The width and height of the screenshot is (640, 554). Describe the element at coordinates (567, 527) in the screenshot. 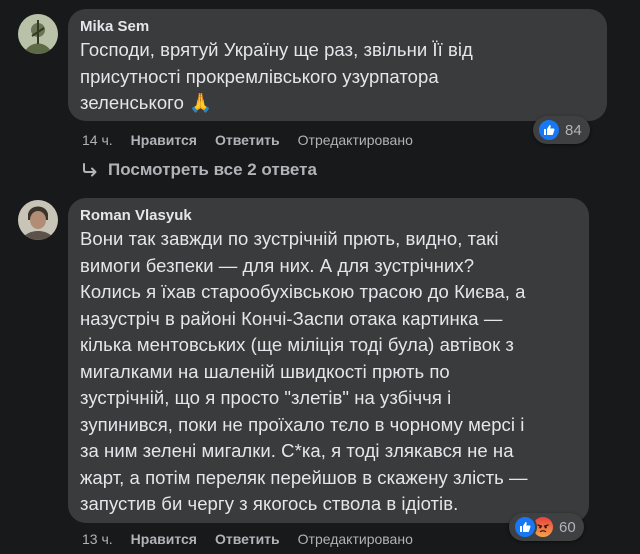

I see `reaction-count: 60` at that location.